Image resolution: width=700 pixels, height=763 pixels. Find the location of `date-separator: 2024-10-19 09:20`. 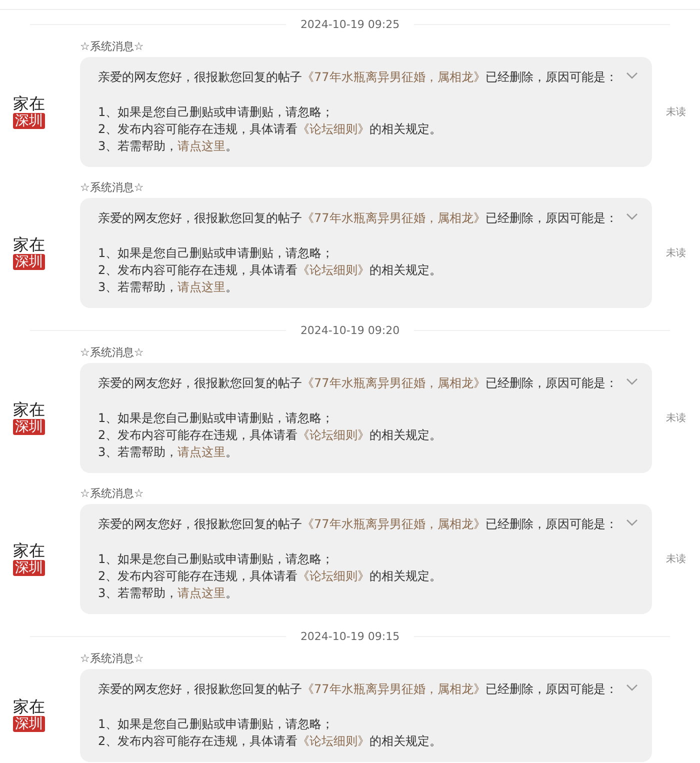

date-separator: 2024-10-19 09:20 is located at coordinates (350, 330).